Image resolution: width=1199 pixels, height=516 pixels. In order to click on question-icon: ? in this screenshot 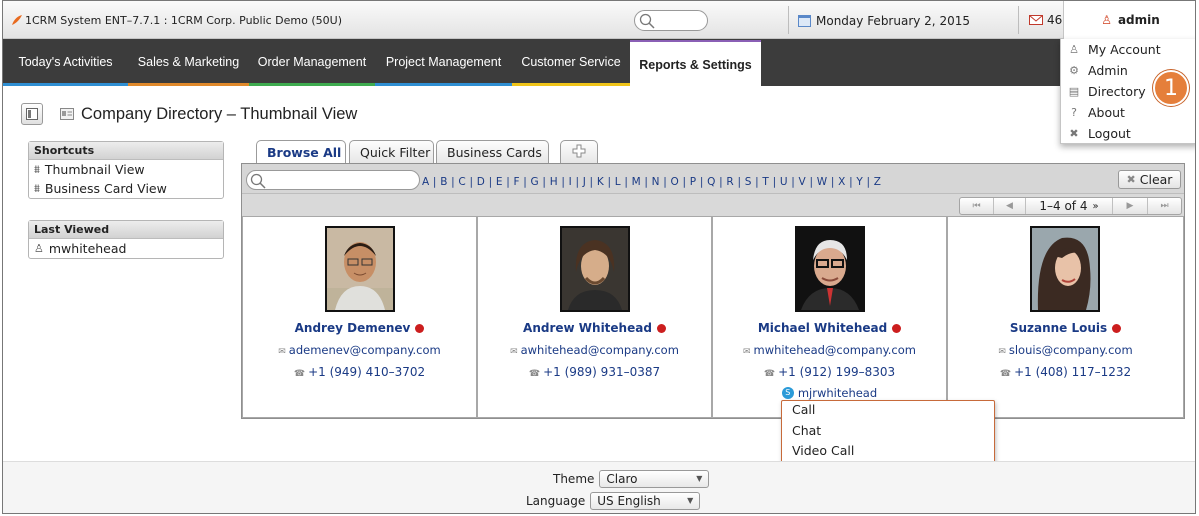, I will do `click(1074, 112)`.